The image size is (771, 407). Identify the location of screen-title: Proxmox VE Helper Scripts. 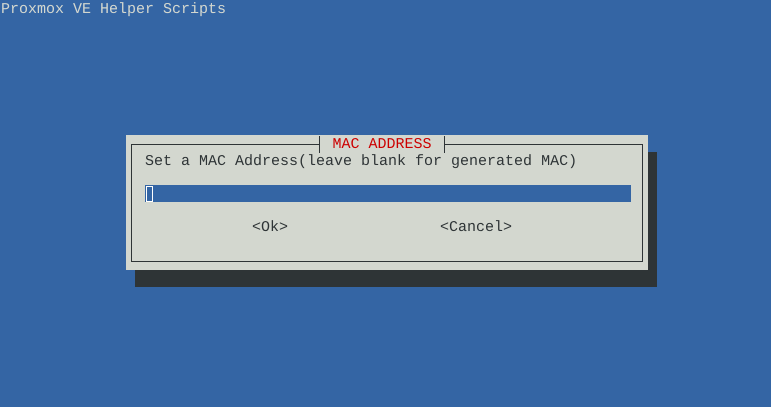
(113, 8).